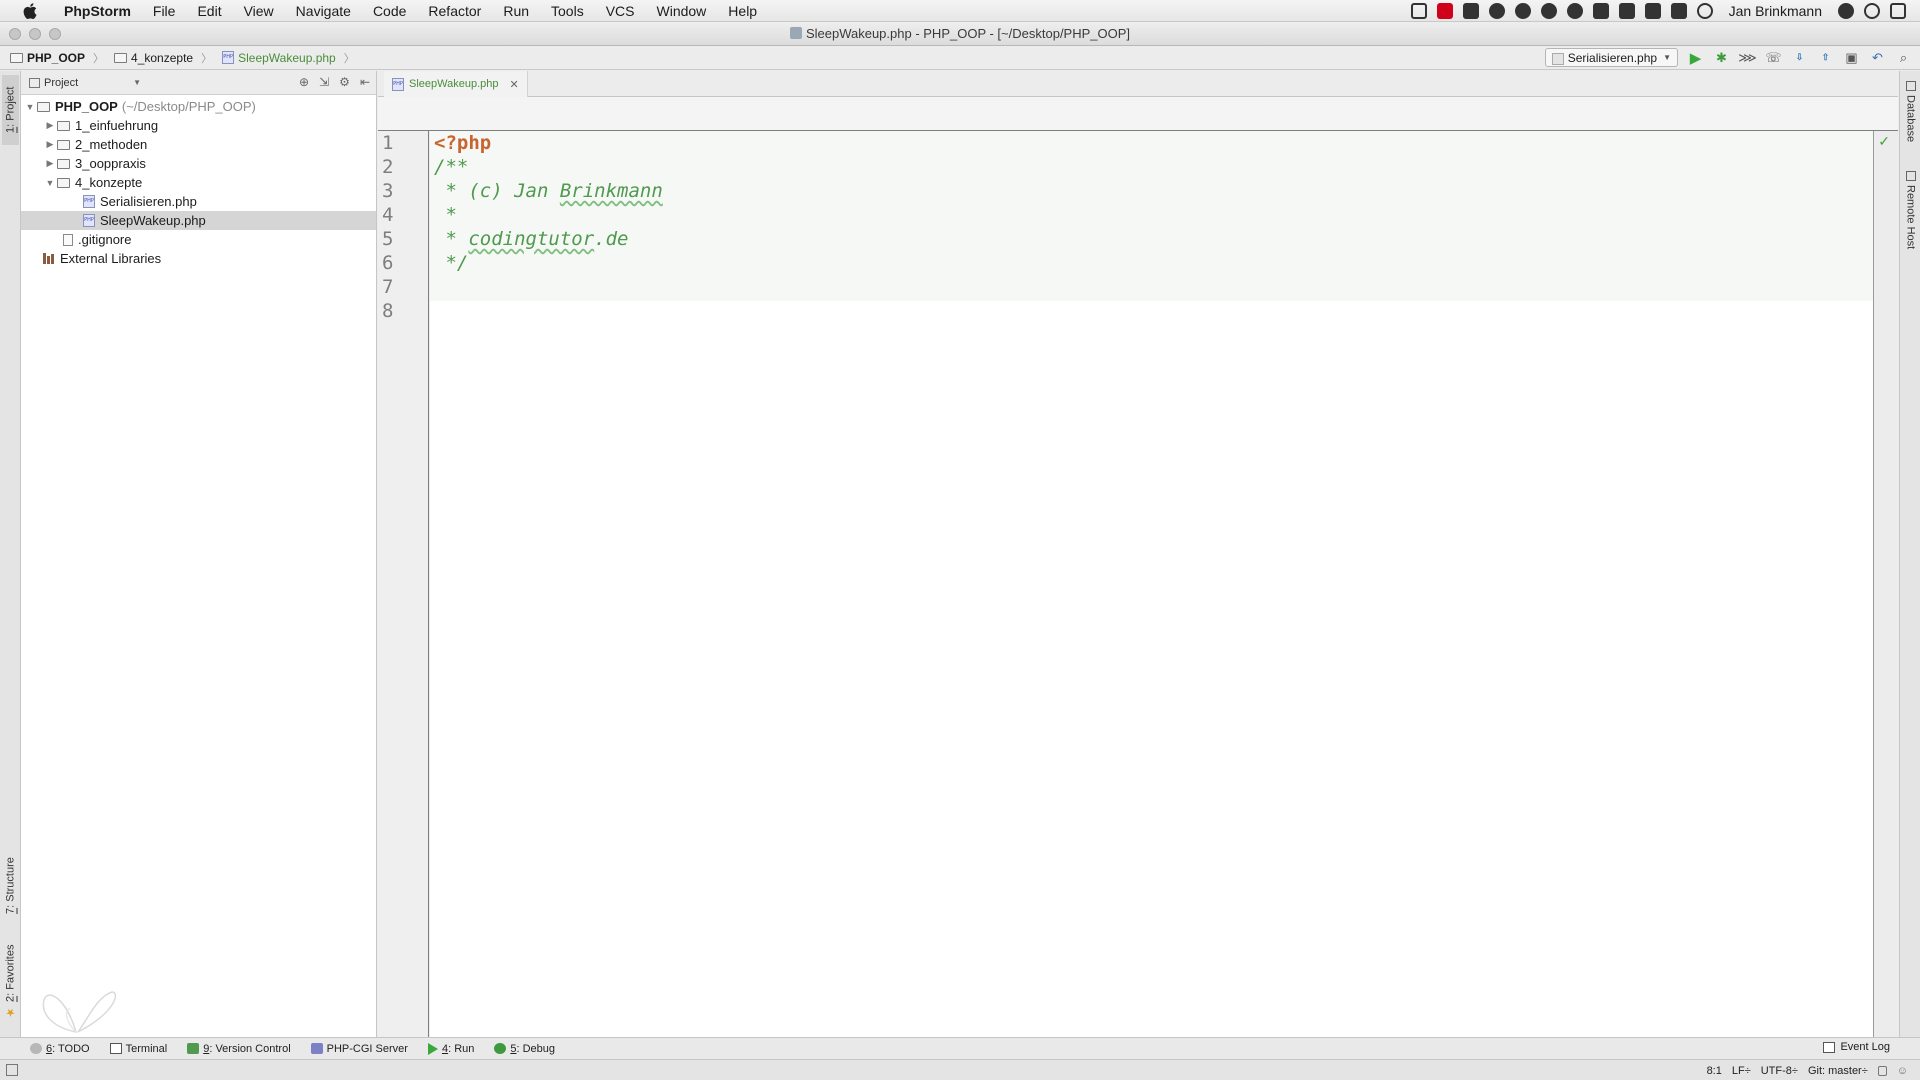 The width and height of the screenshot is (1920, 1080). I want to click on tool-todo: 6: TODO, so click(60, 1049).